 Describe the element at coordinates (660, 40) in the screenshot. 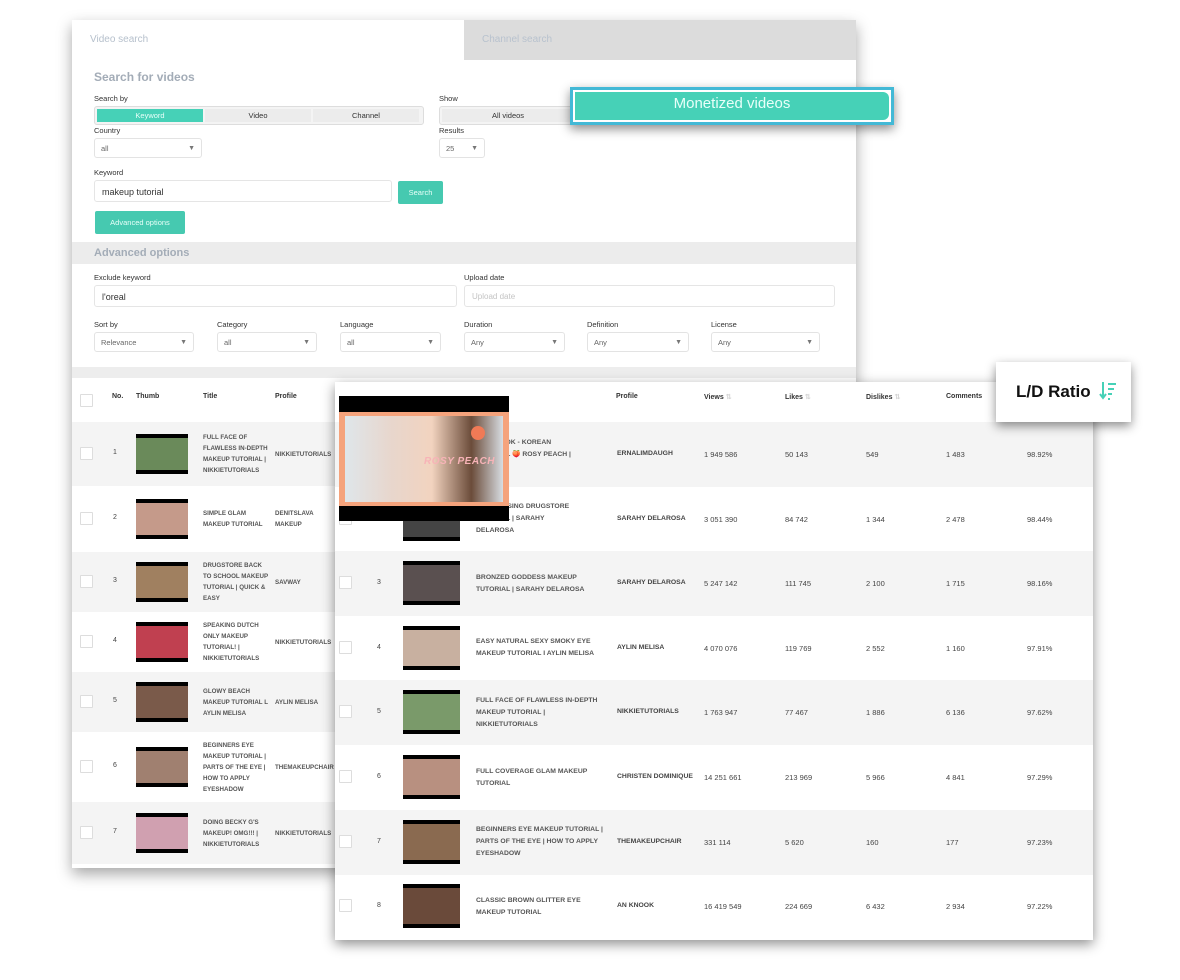

I see `tab-channel-search: Channel search` at that location.